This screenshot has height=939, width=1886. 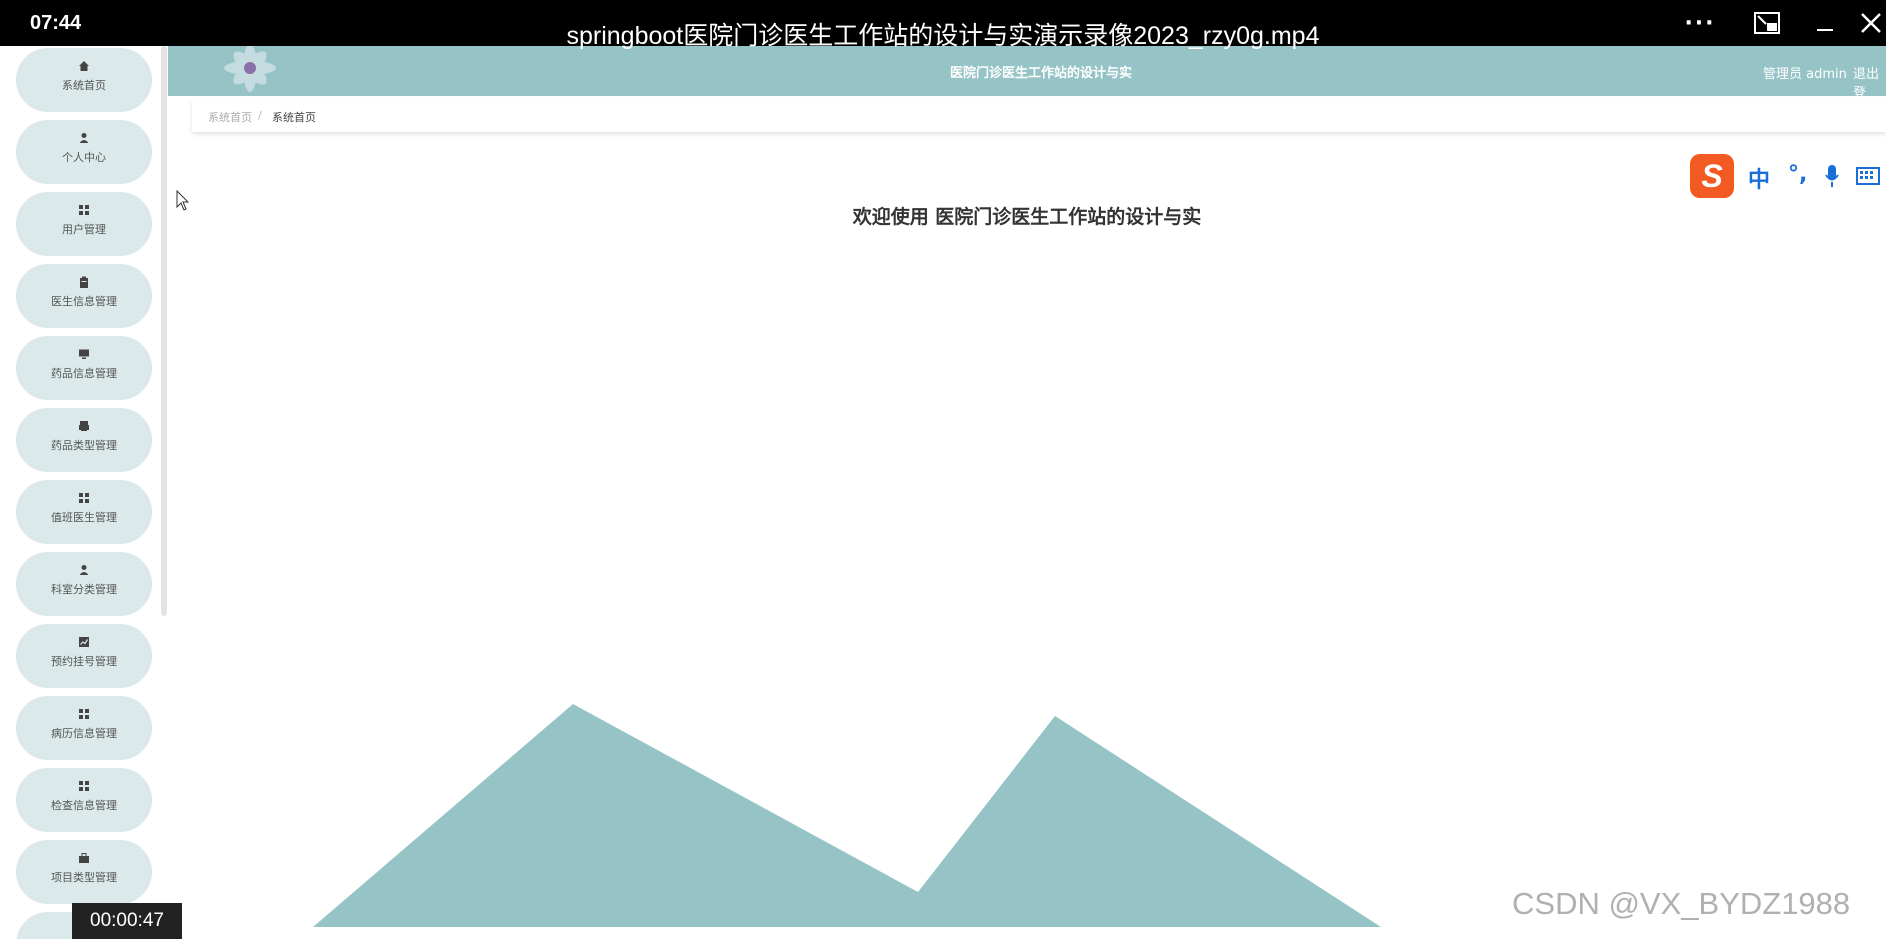 I want to click on sidebar-item-label: 个人中心, so click(x=84, y=157).